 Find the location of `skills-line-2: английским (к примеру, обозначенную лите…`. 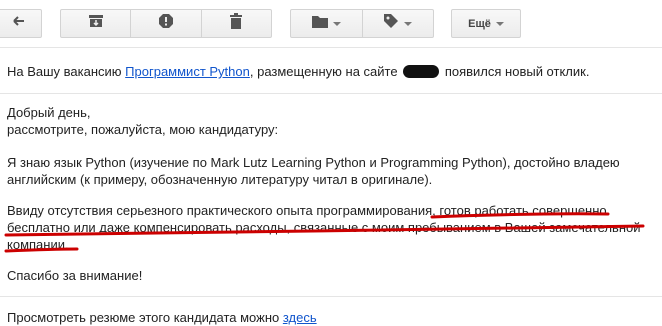

skills-line-2: английским (к примеру, обозначенную лите… is located at coordinates (220, 179).